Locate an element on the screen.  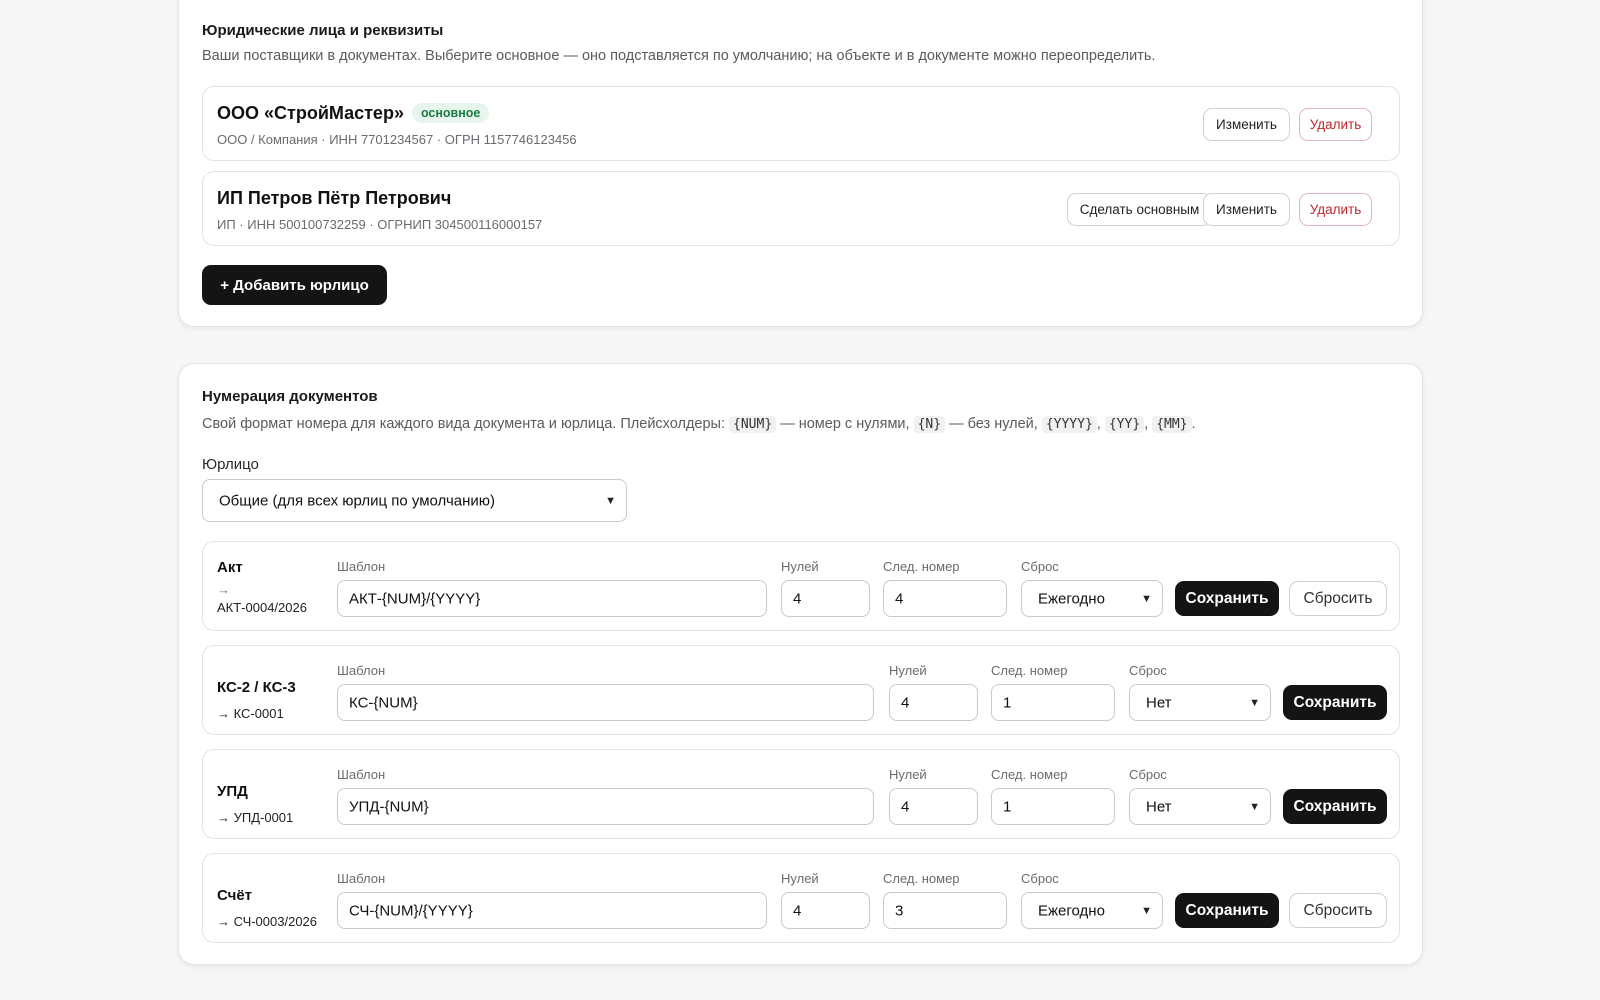
placeholder-n: {N} is located at coordinates (929, 424).